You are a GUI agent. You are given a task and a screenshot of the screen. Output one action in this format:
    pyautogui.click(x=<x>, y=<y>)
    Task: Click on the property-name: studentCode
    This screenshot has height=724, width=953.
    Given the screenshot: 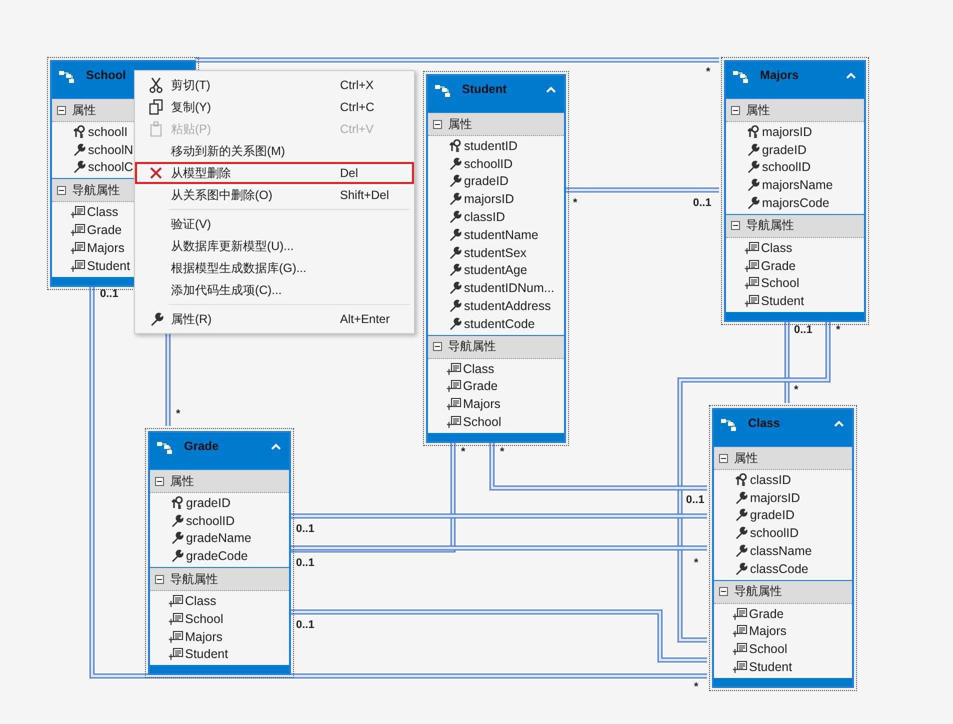 What is the action you would take?
    pyautogui.click(x=499, y=324)
    